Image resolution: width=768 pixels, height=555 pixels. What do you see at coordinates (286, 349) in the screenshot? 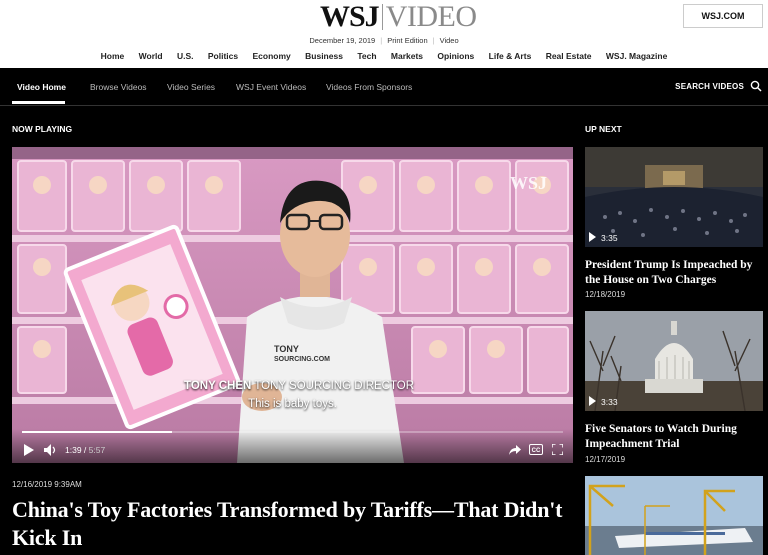
I see `svg-text: TONY` at bounding box center [286, 349].